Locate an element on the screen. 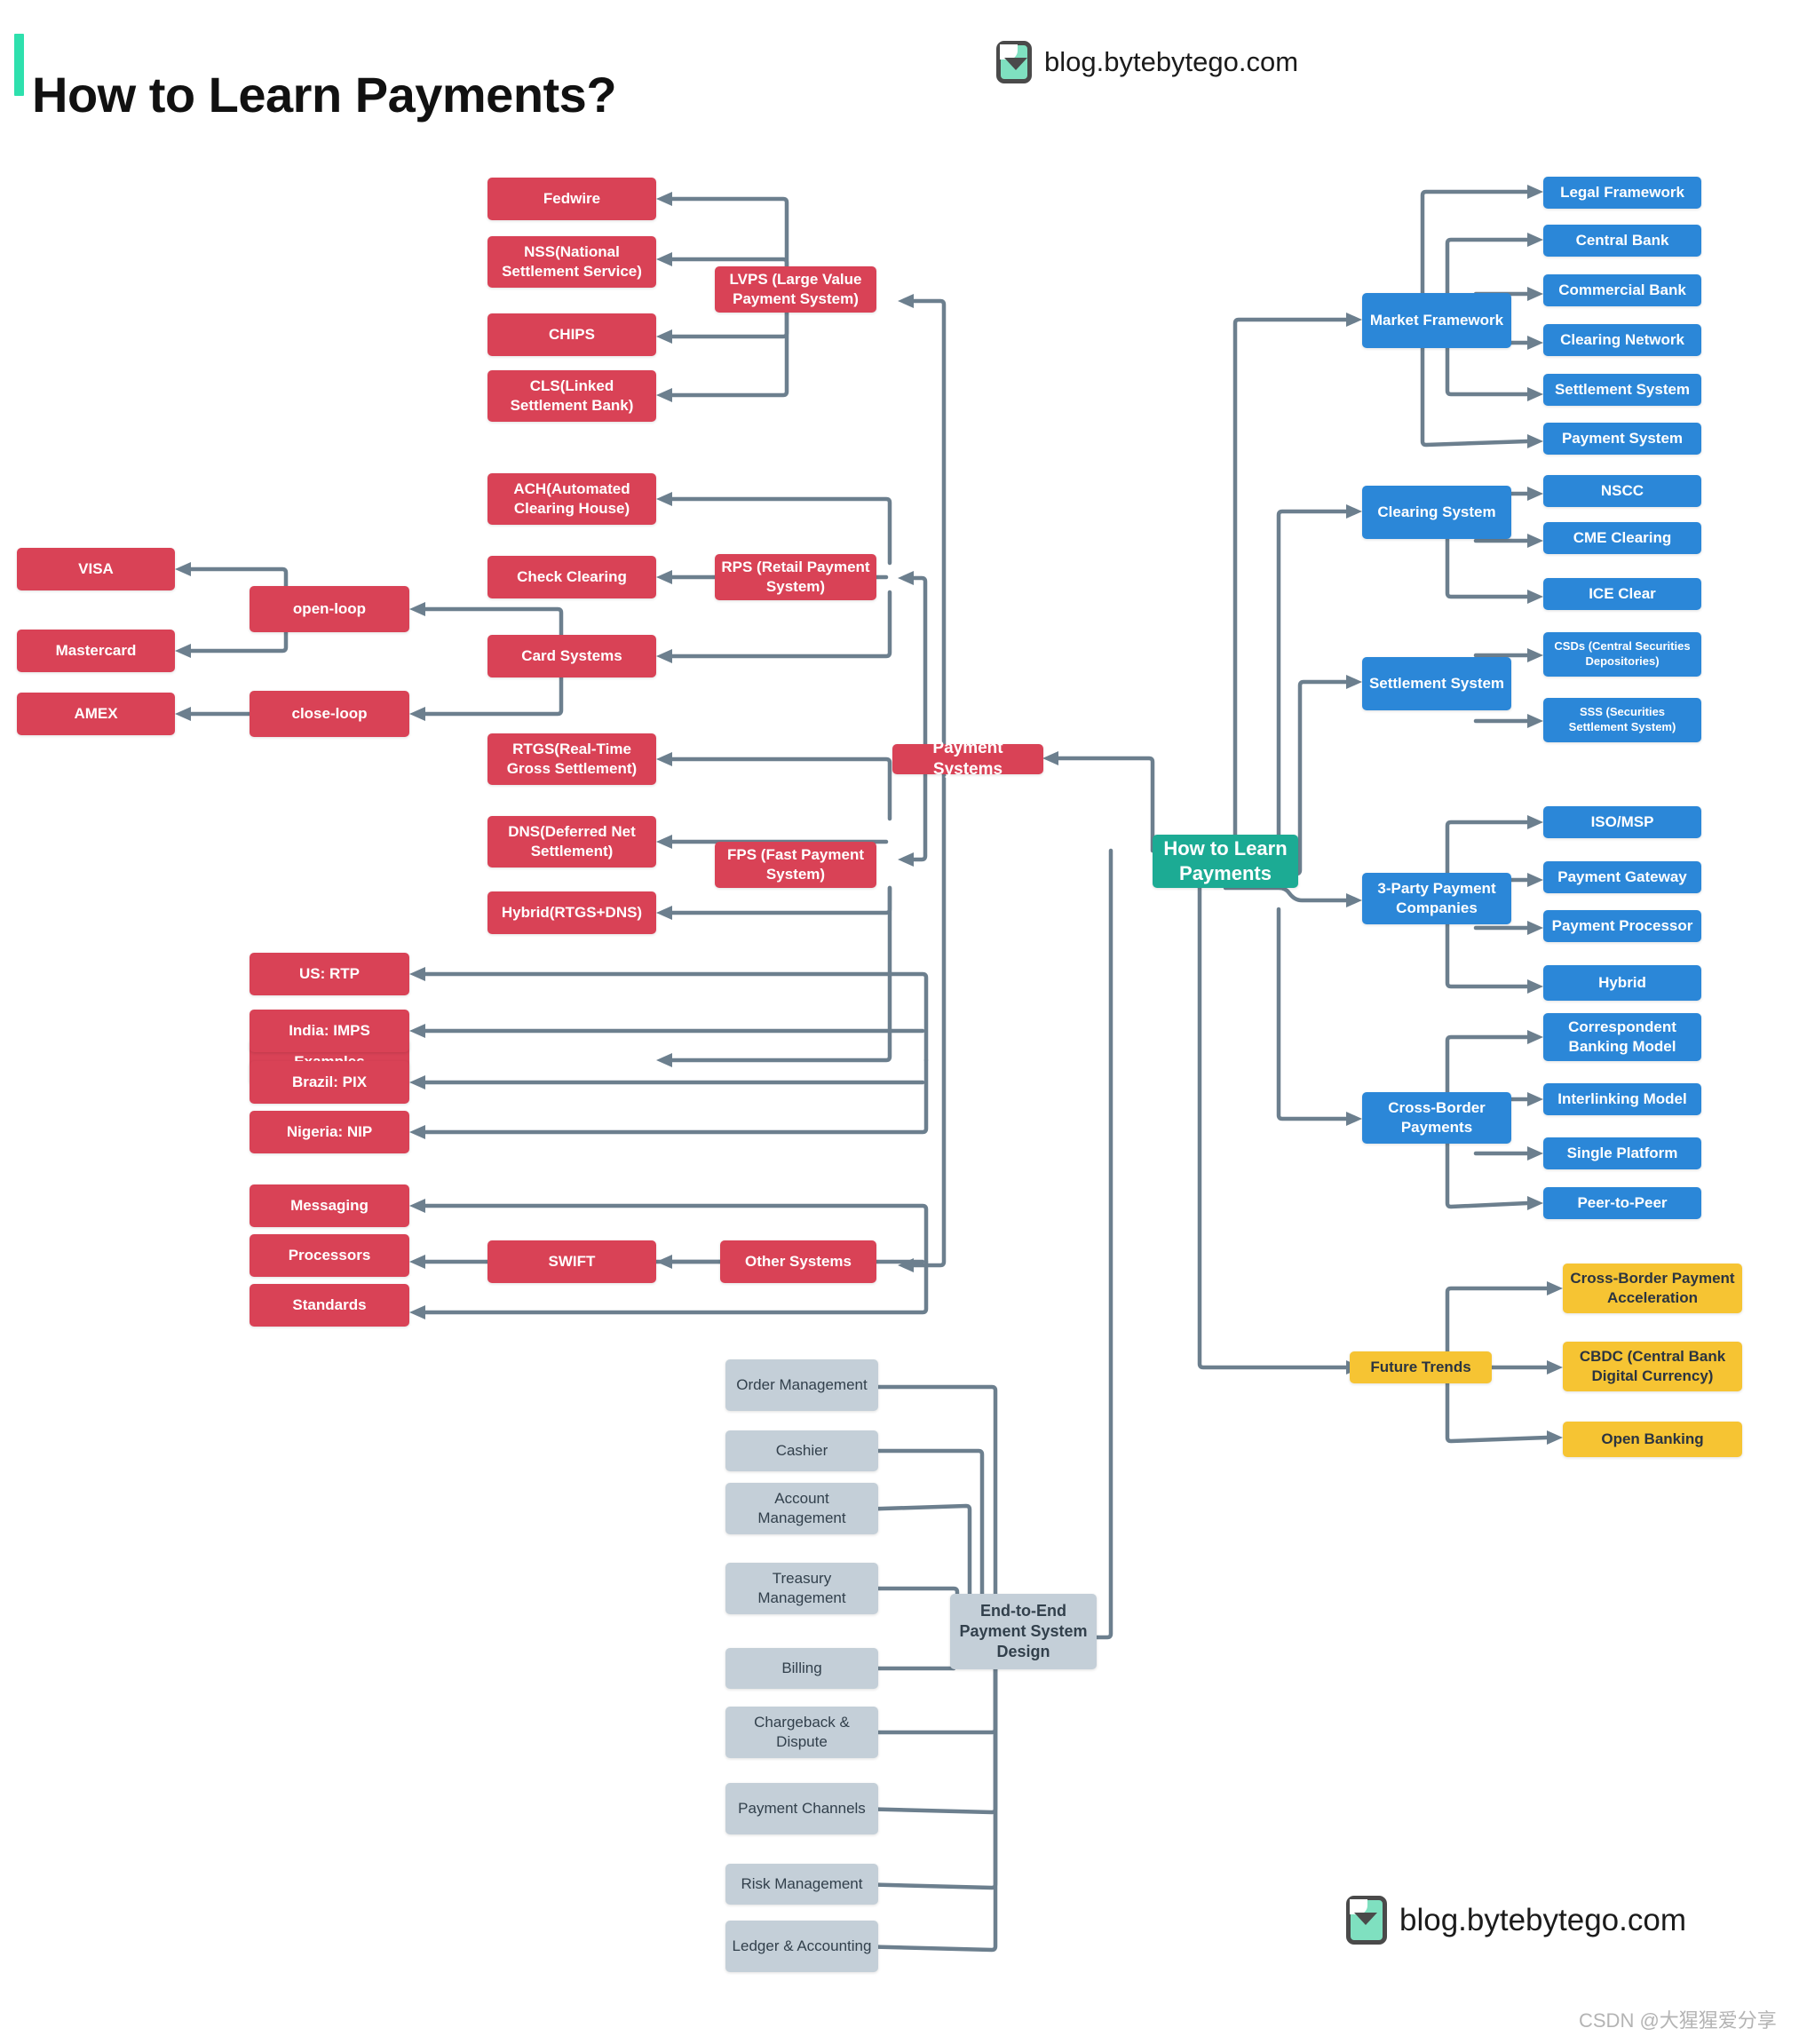 The width and height of the screenshot is (1799, 2044). node-csds: CSDs (Central Securities Depositories) is located at coordinates (1622, 654).